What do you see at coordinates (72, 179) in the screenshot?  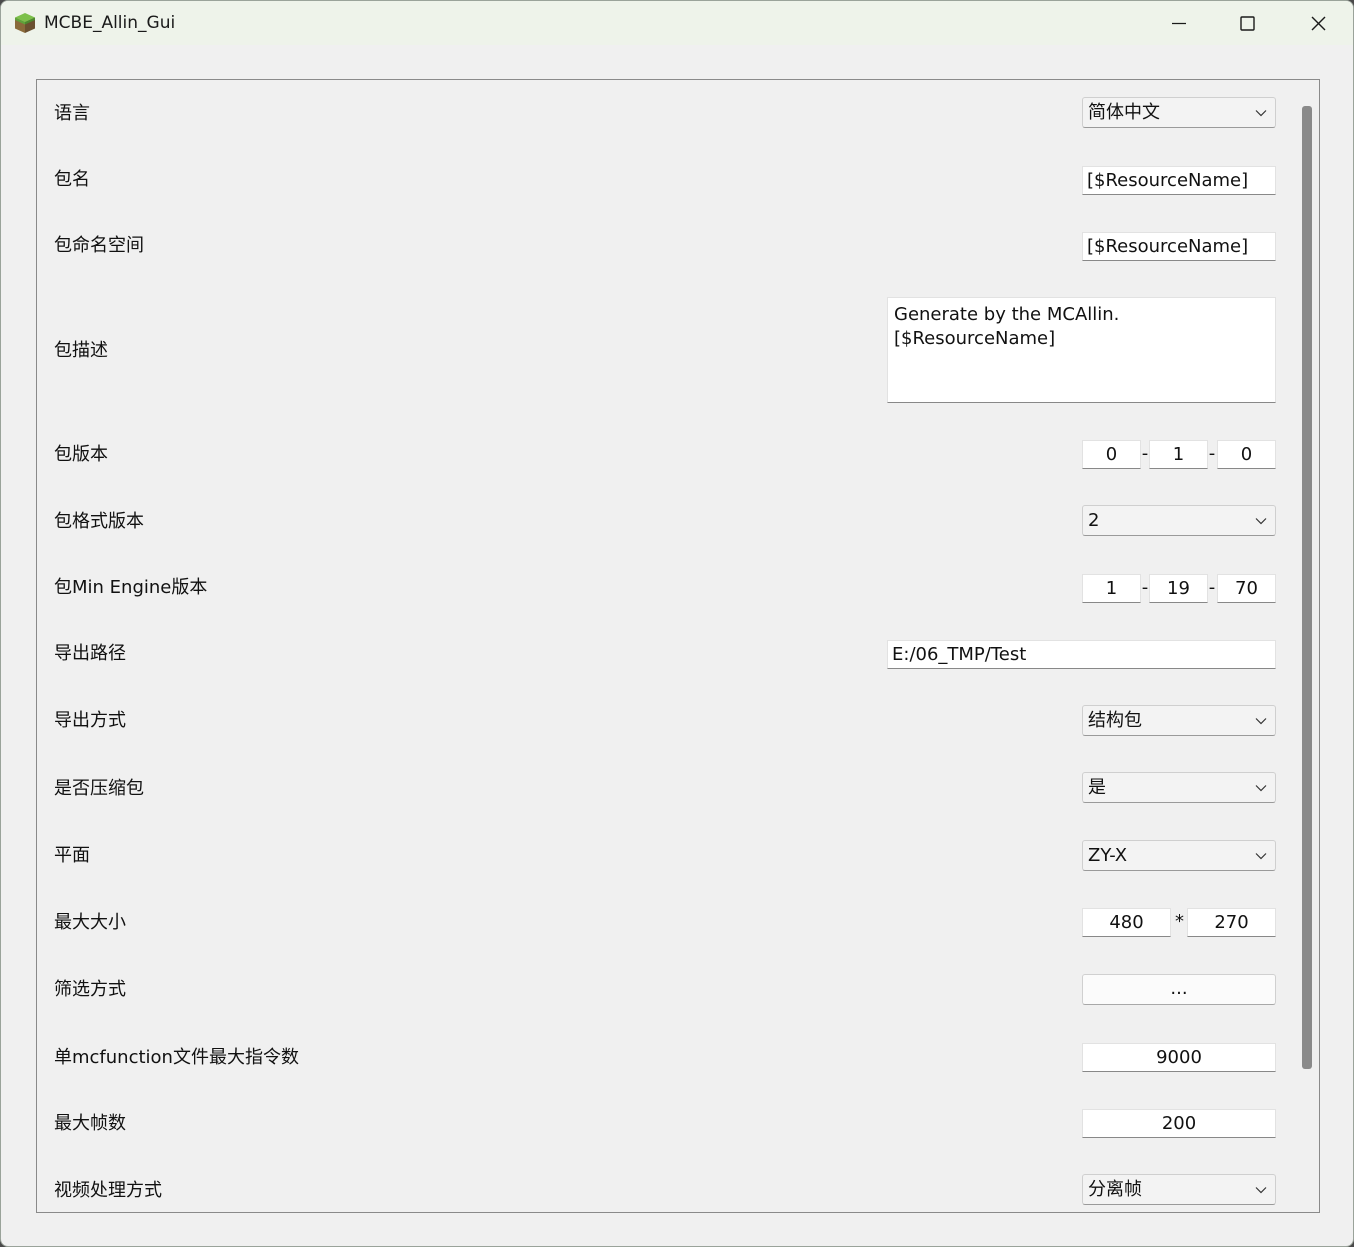 I see `pack-name-label: 包名` at bounding box center [72, 179].